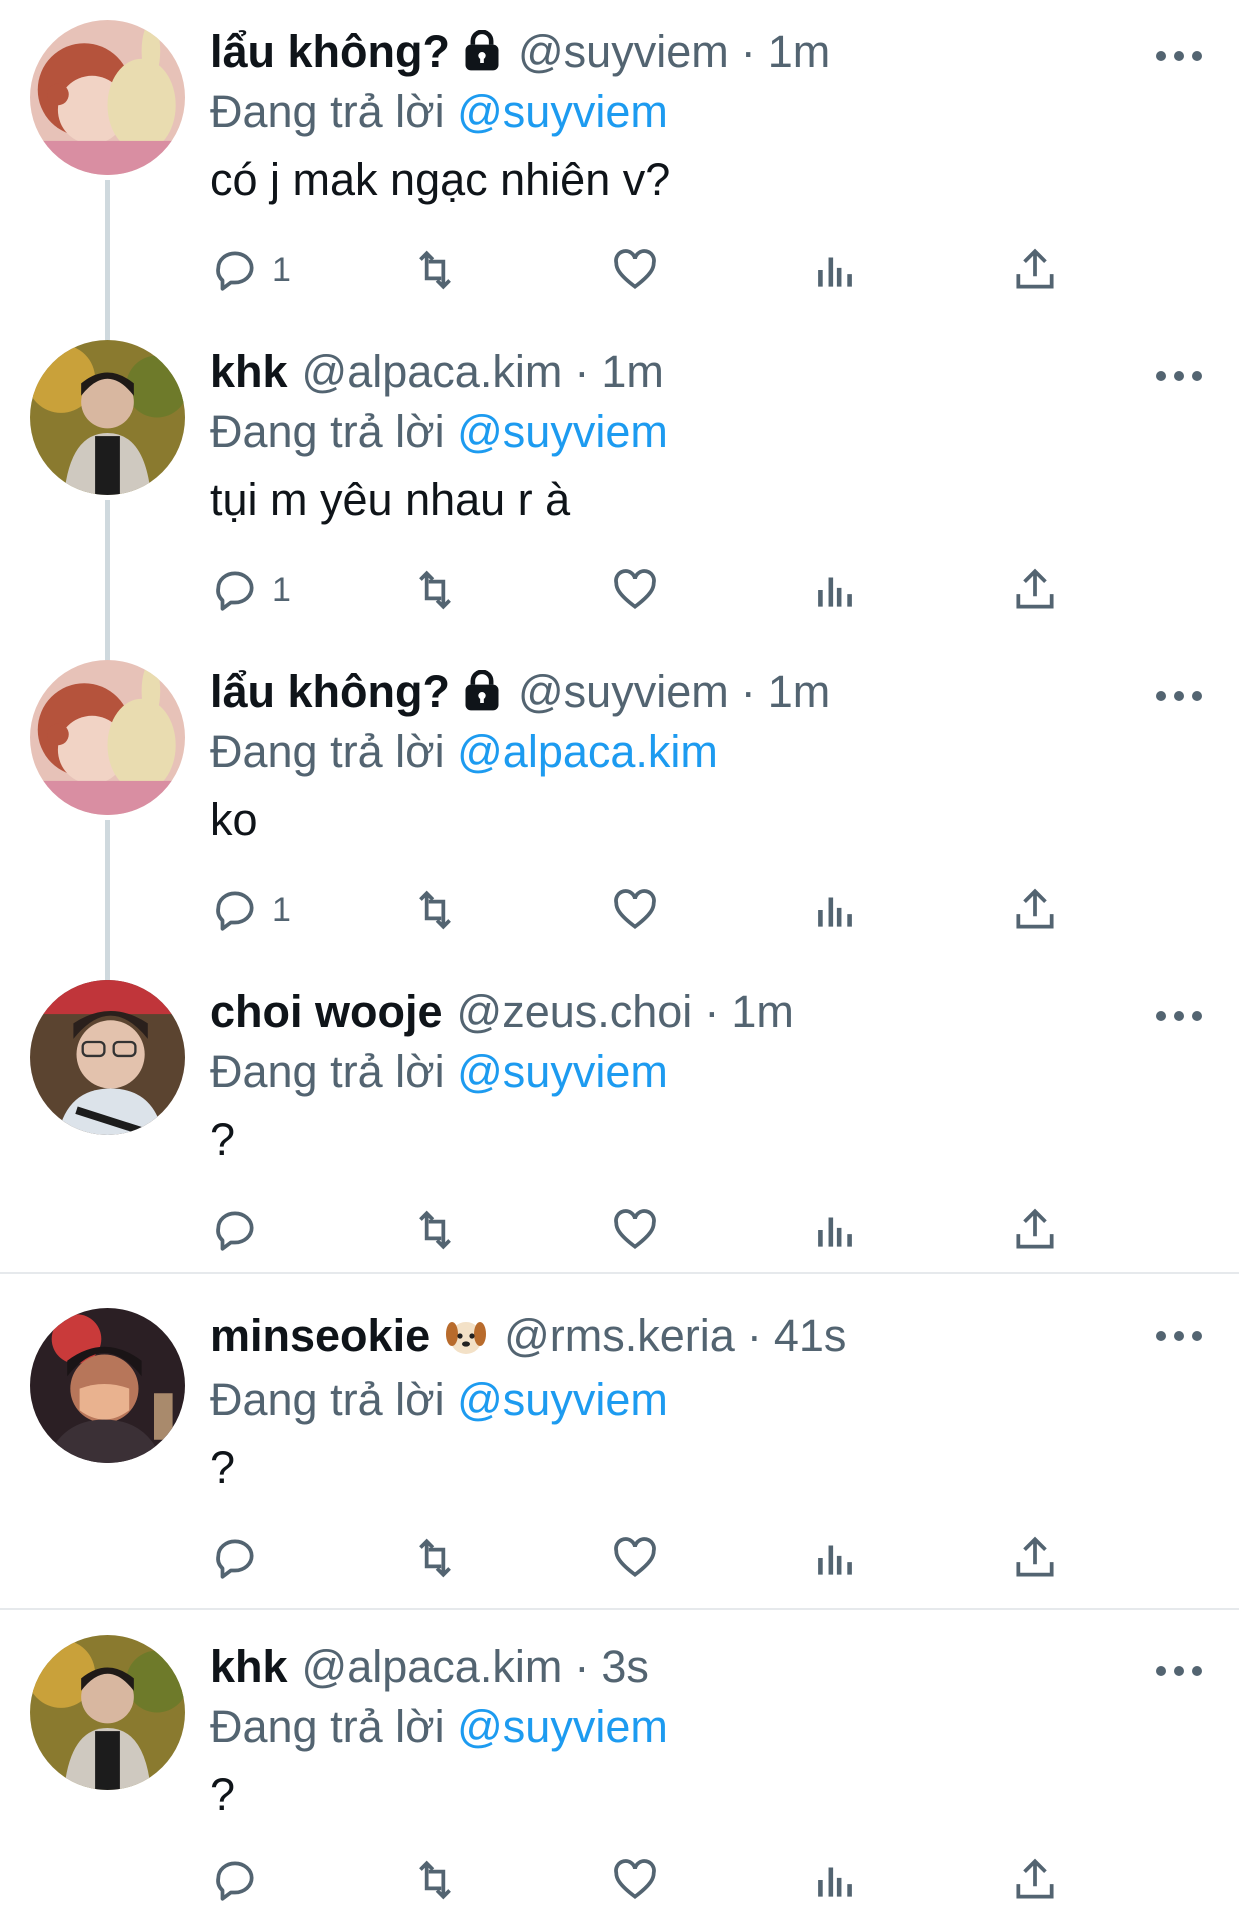  Describe the element at coordinates (575, 1012) in the screenshot. I see `user-handle: @zeus.choi` at that location.